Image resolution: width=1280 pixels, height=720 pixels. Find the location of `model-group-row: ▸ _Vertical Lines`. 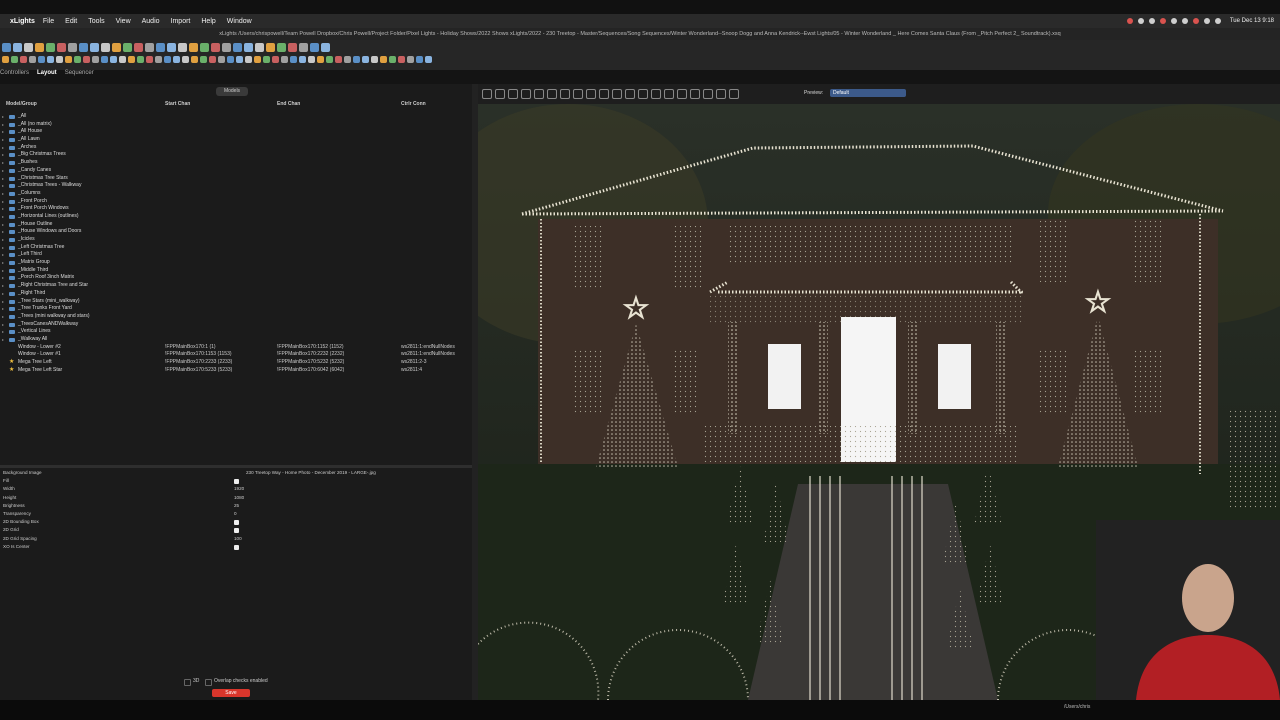

model-group-row: ▸ _Vertical Lines is located at coordinates (236, 332).